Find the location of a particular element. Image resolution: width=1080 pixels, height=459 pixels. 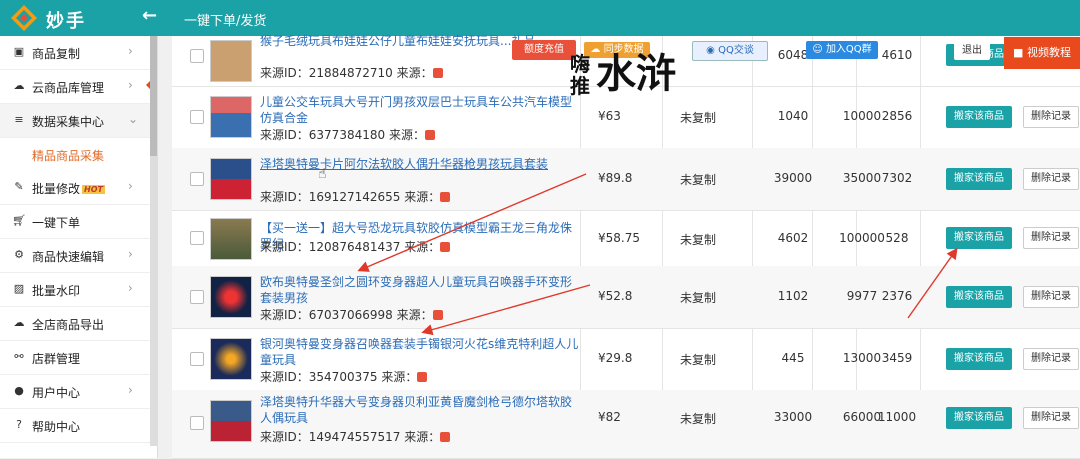

qq-chat-label: QQ交谈 is located at coordinates (736, 50).